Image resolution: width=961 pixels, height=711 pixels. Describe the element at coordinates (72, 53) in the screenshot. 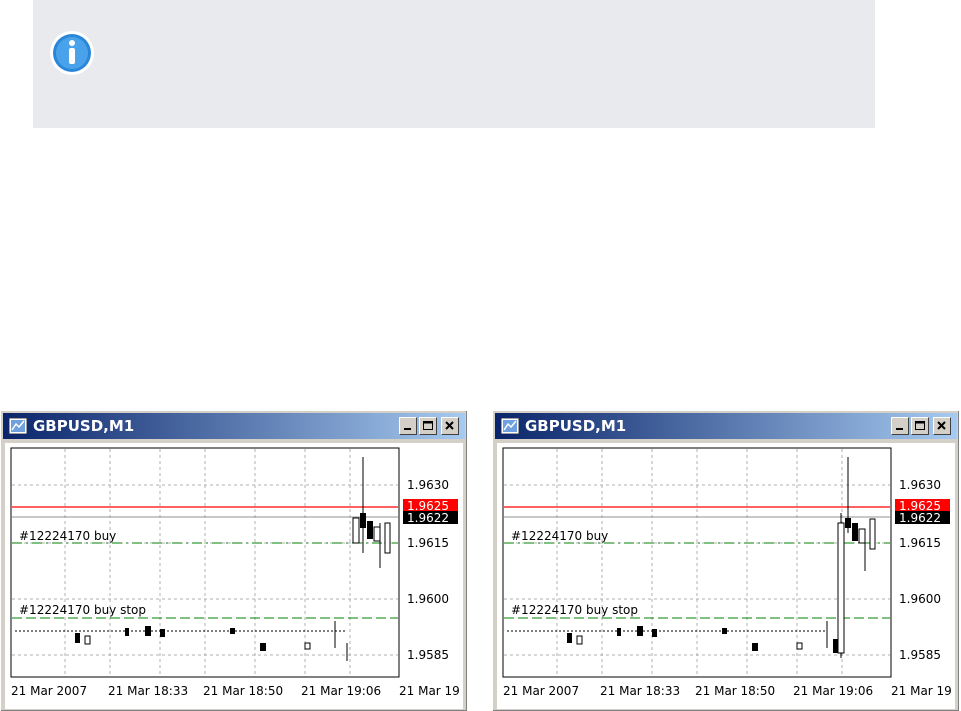

I see `info-icon` at that location.